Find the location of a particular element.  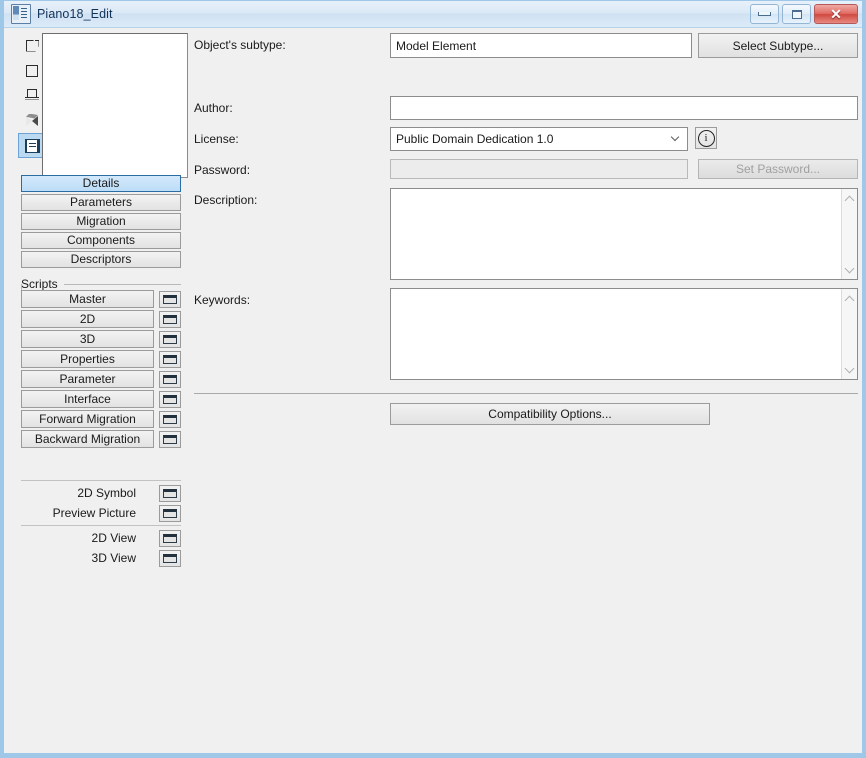

nav-button-migration: Migration is located at coordinates (101, 221).